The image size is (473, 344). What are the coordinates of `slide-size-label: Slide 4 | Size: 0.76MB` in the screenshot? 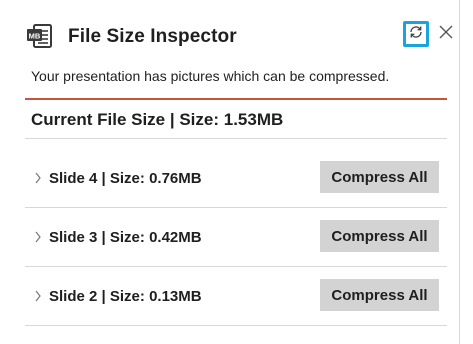 It's located at (125, 178).